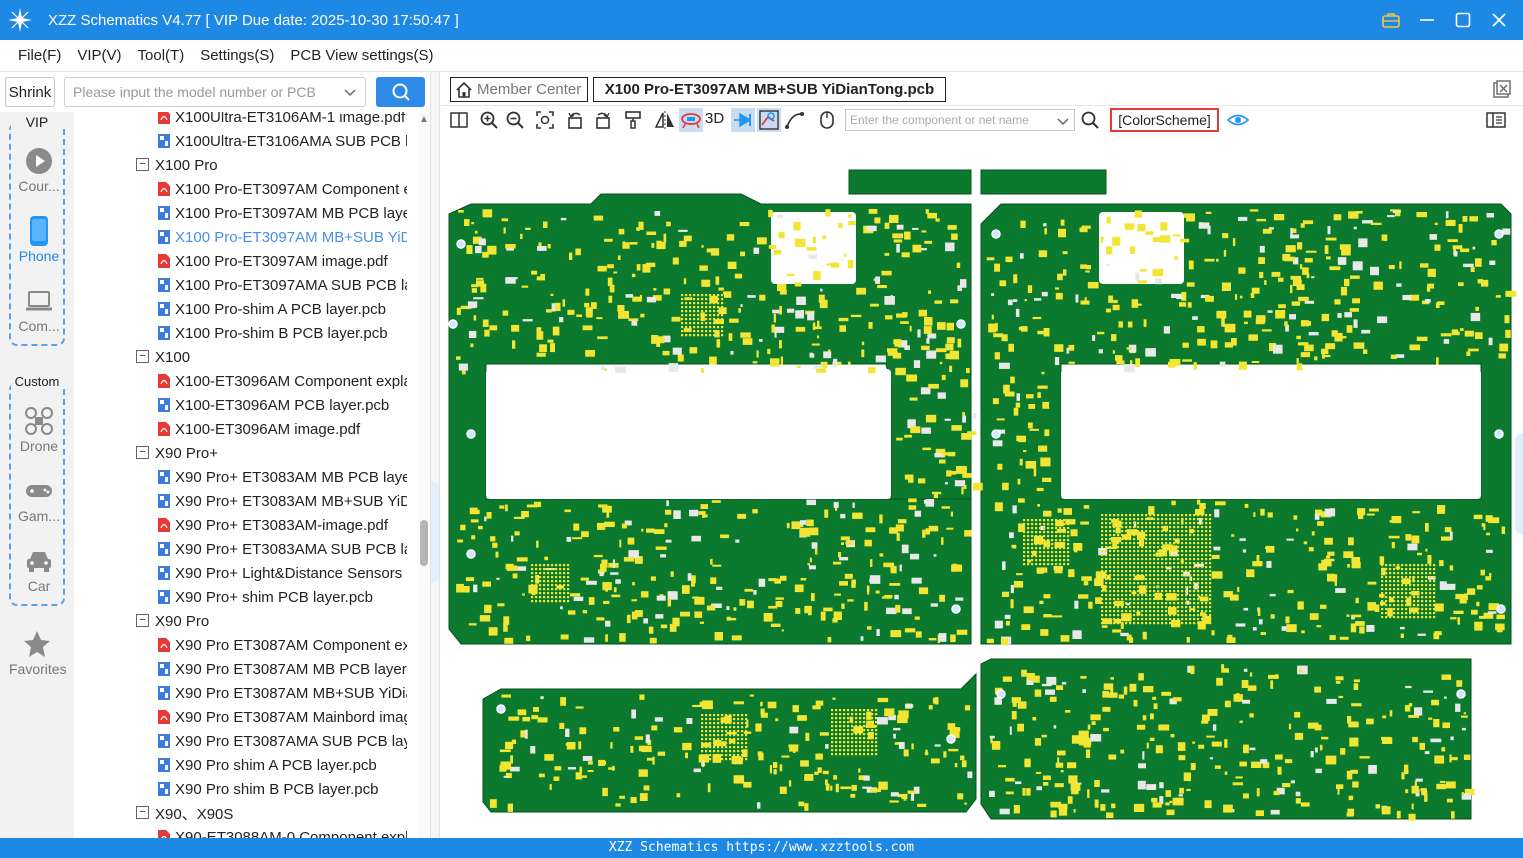 This screenshot has height=858, width=1523. What do you see at coordinates (246, 645) in the screenshot?
I see `tree-file: X90 Pro ET3087AM Component ex` at bounding box center [246, 645].